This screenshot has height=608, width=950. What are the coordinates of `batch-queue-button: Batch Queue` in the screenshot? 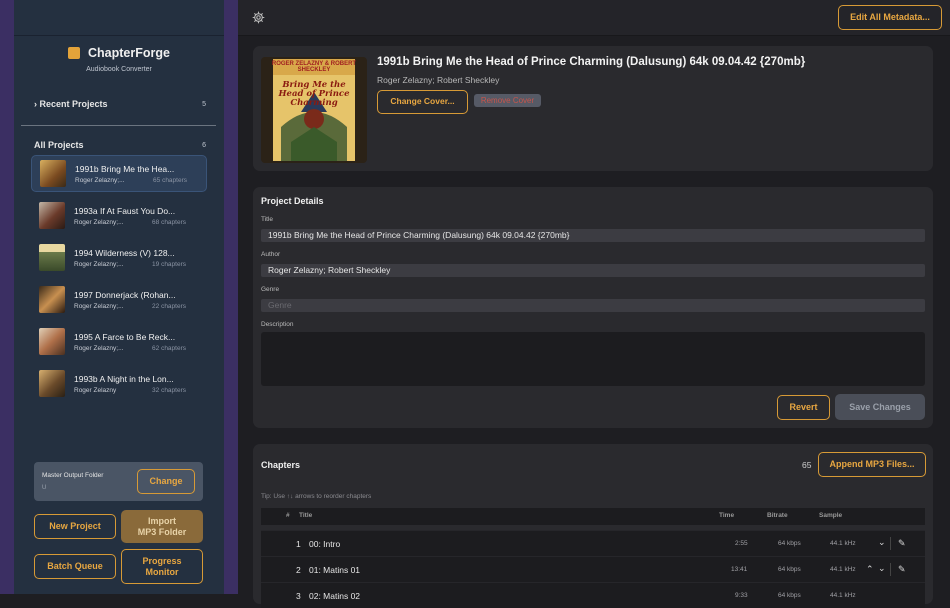 It's located at (75, 566).